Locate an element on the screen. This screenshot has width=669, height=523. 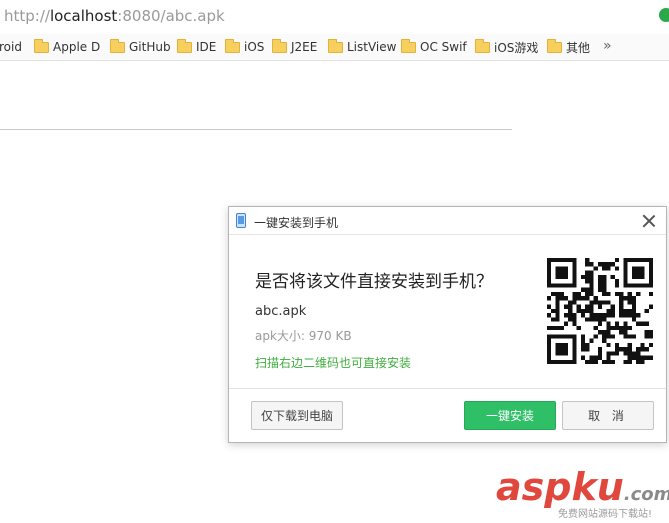
dialog-titlebar: 一键安装到手机 is located at coordinates (447, 221).